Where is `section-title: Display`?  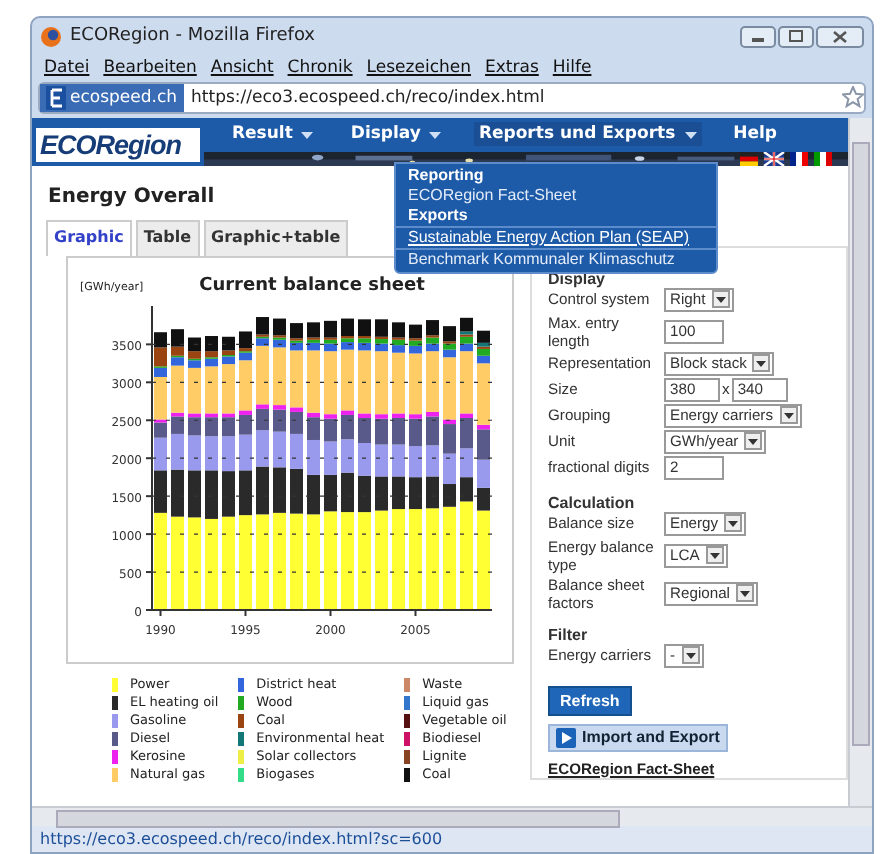
section-title: Display is located at coordinates (576, 278).